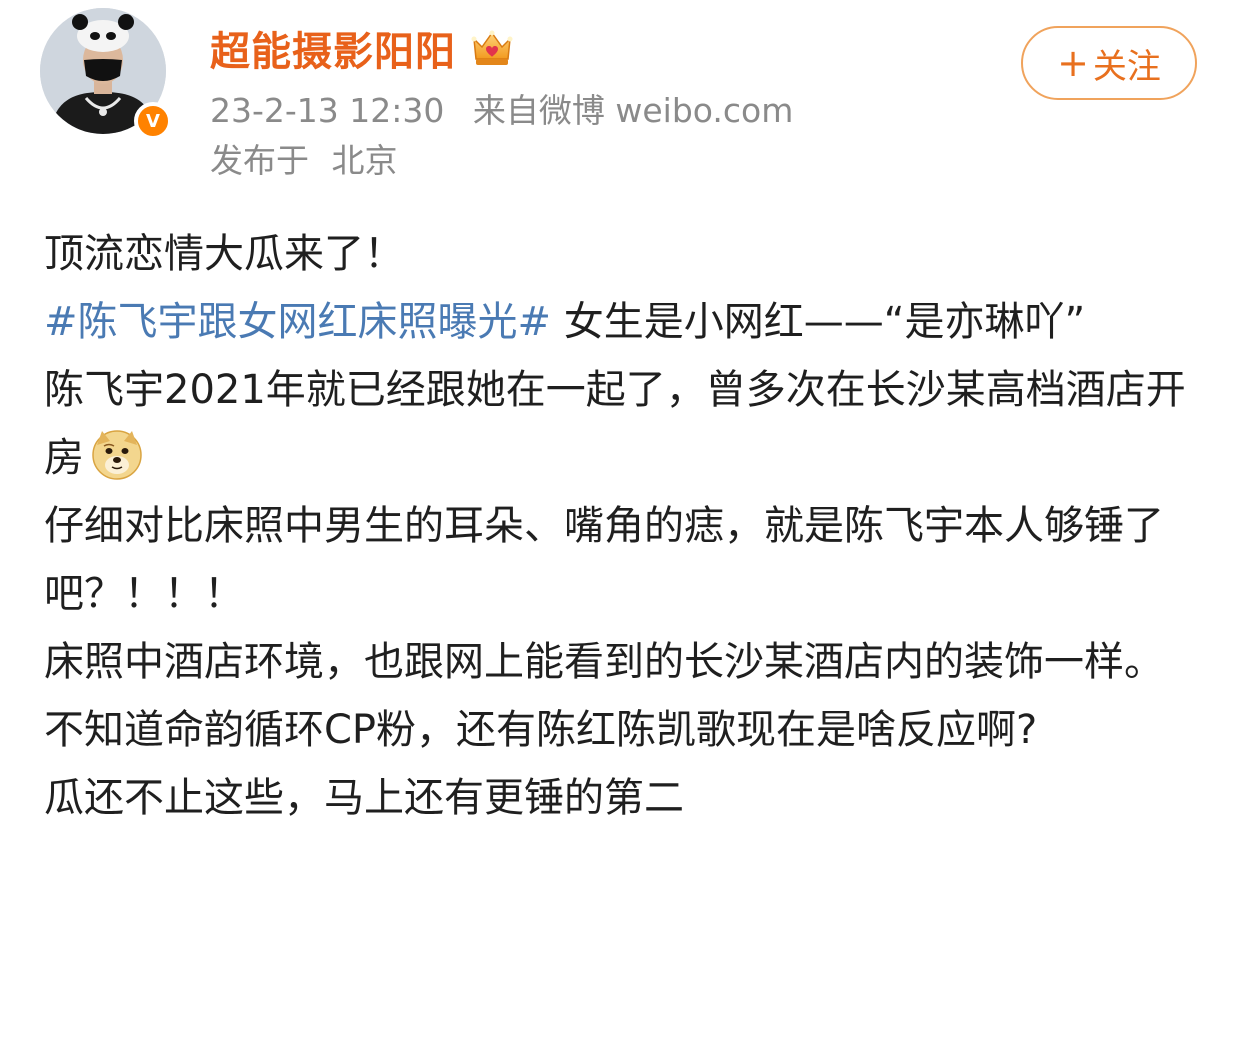 The height and width of the screenshot is (1050, 1242). I want to click on content-line: 床照中酒店环境，也跟网上能看到的长沙某酒店内的装饰一样。, so click(624, 662).